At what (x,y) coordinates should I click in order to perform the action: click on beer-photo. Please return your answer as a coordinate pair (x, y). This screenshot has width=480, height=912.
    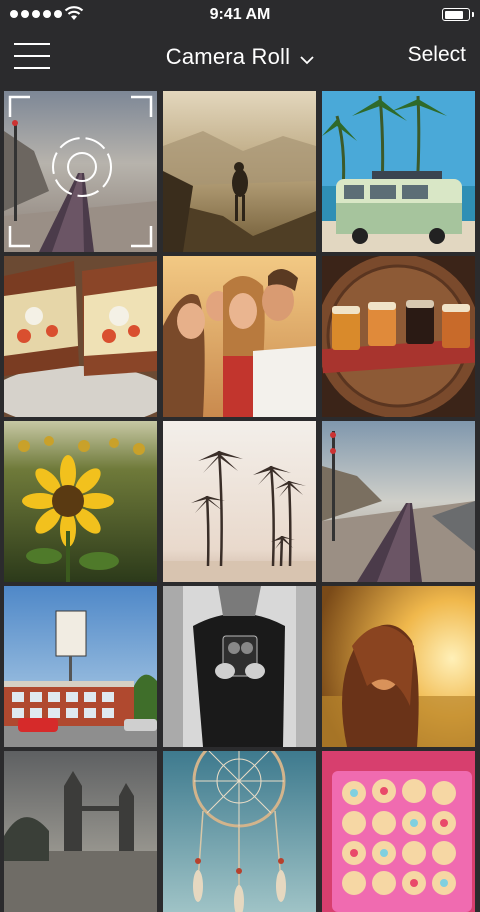
    Looking at the image, I should click on (398, 336).